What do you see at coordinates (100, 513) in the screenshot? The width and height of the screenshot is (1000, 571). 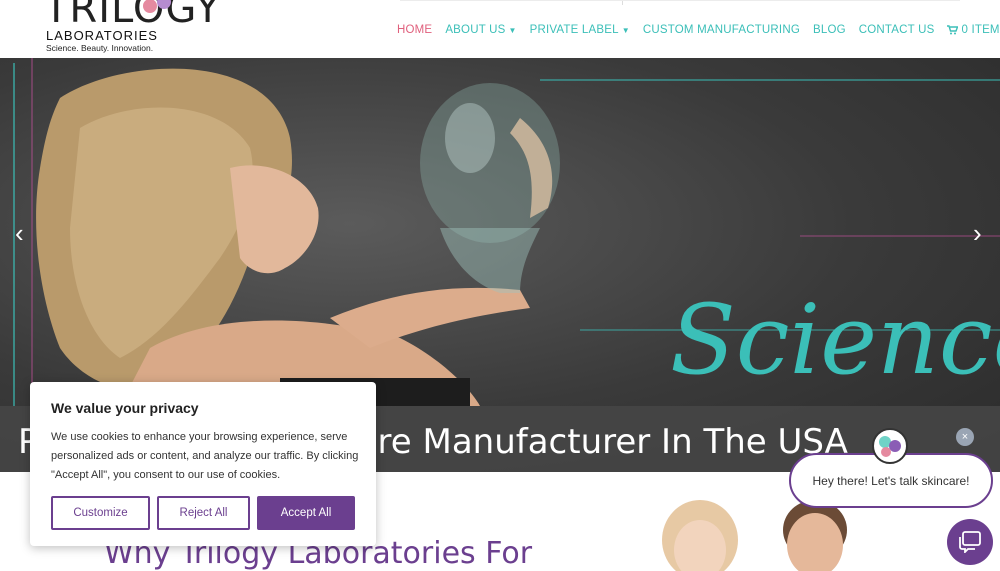 I see `customize-button: Customize` at bounding box center [100, 513].